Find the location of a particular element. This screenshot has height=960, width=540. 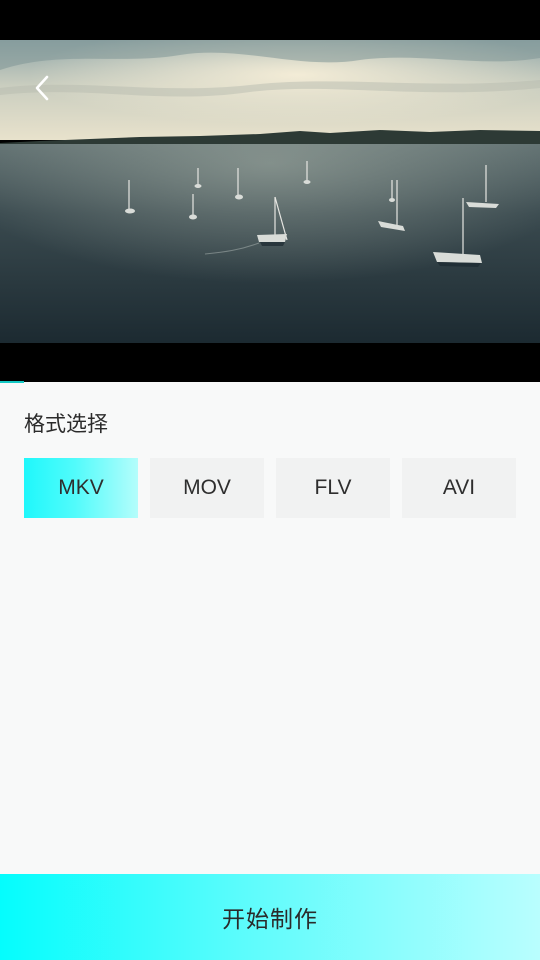

format-option-mkv: MKV is located at coordinates (81, 488).